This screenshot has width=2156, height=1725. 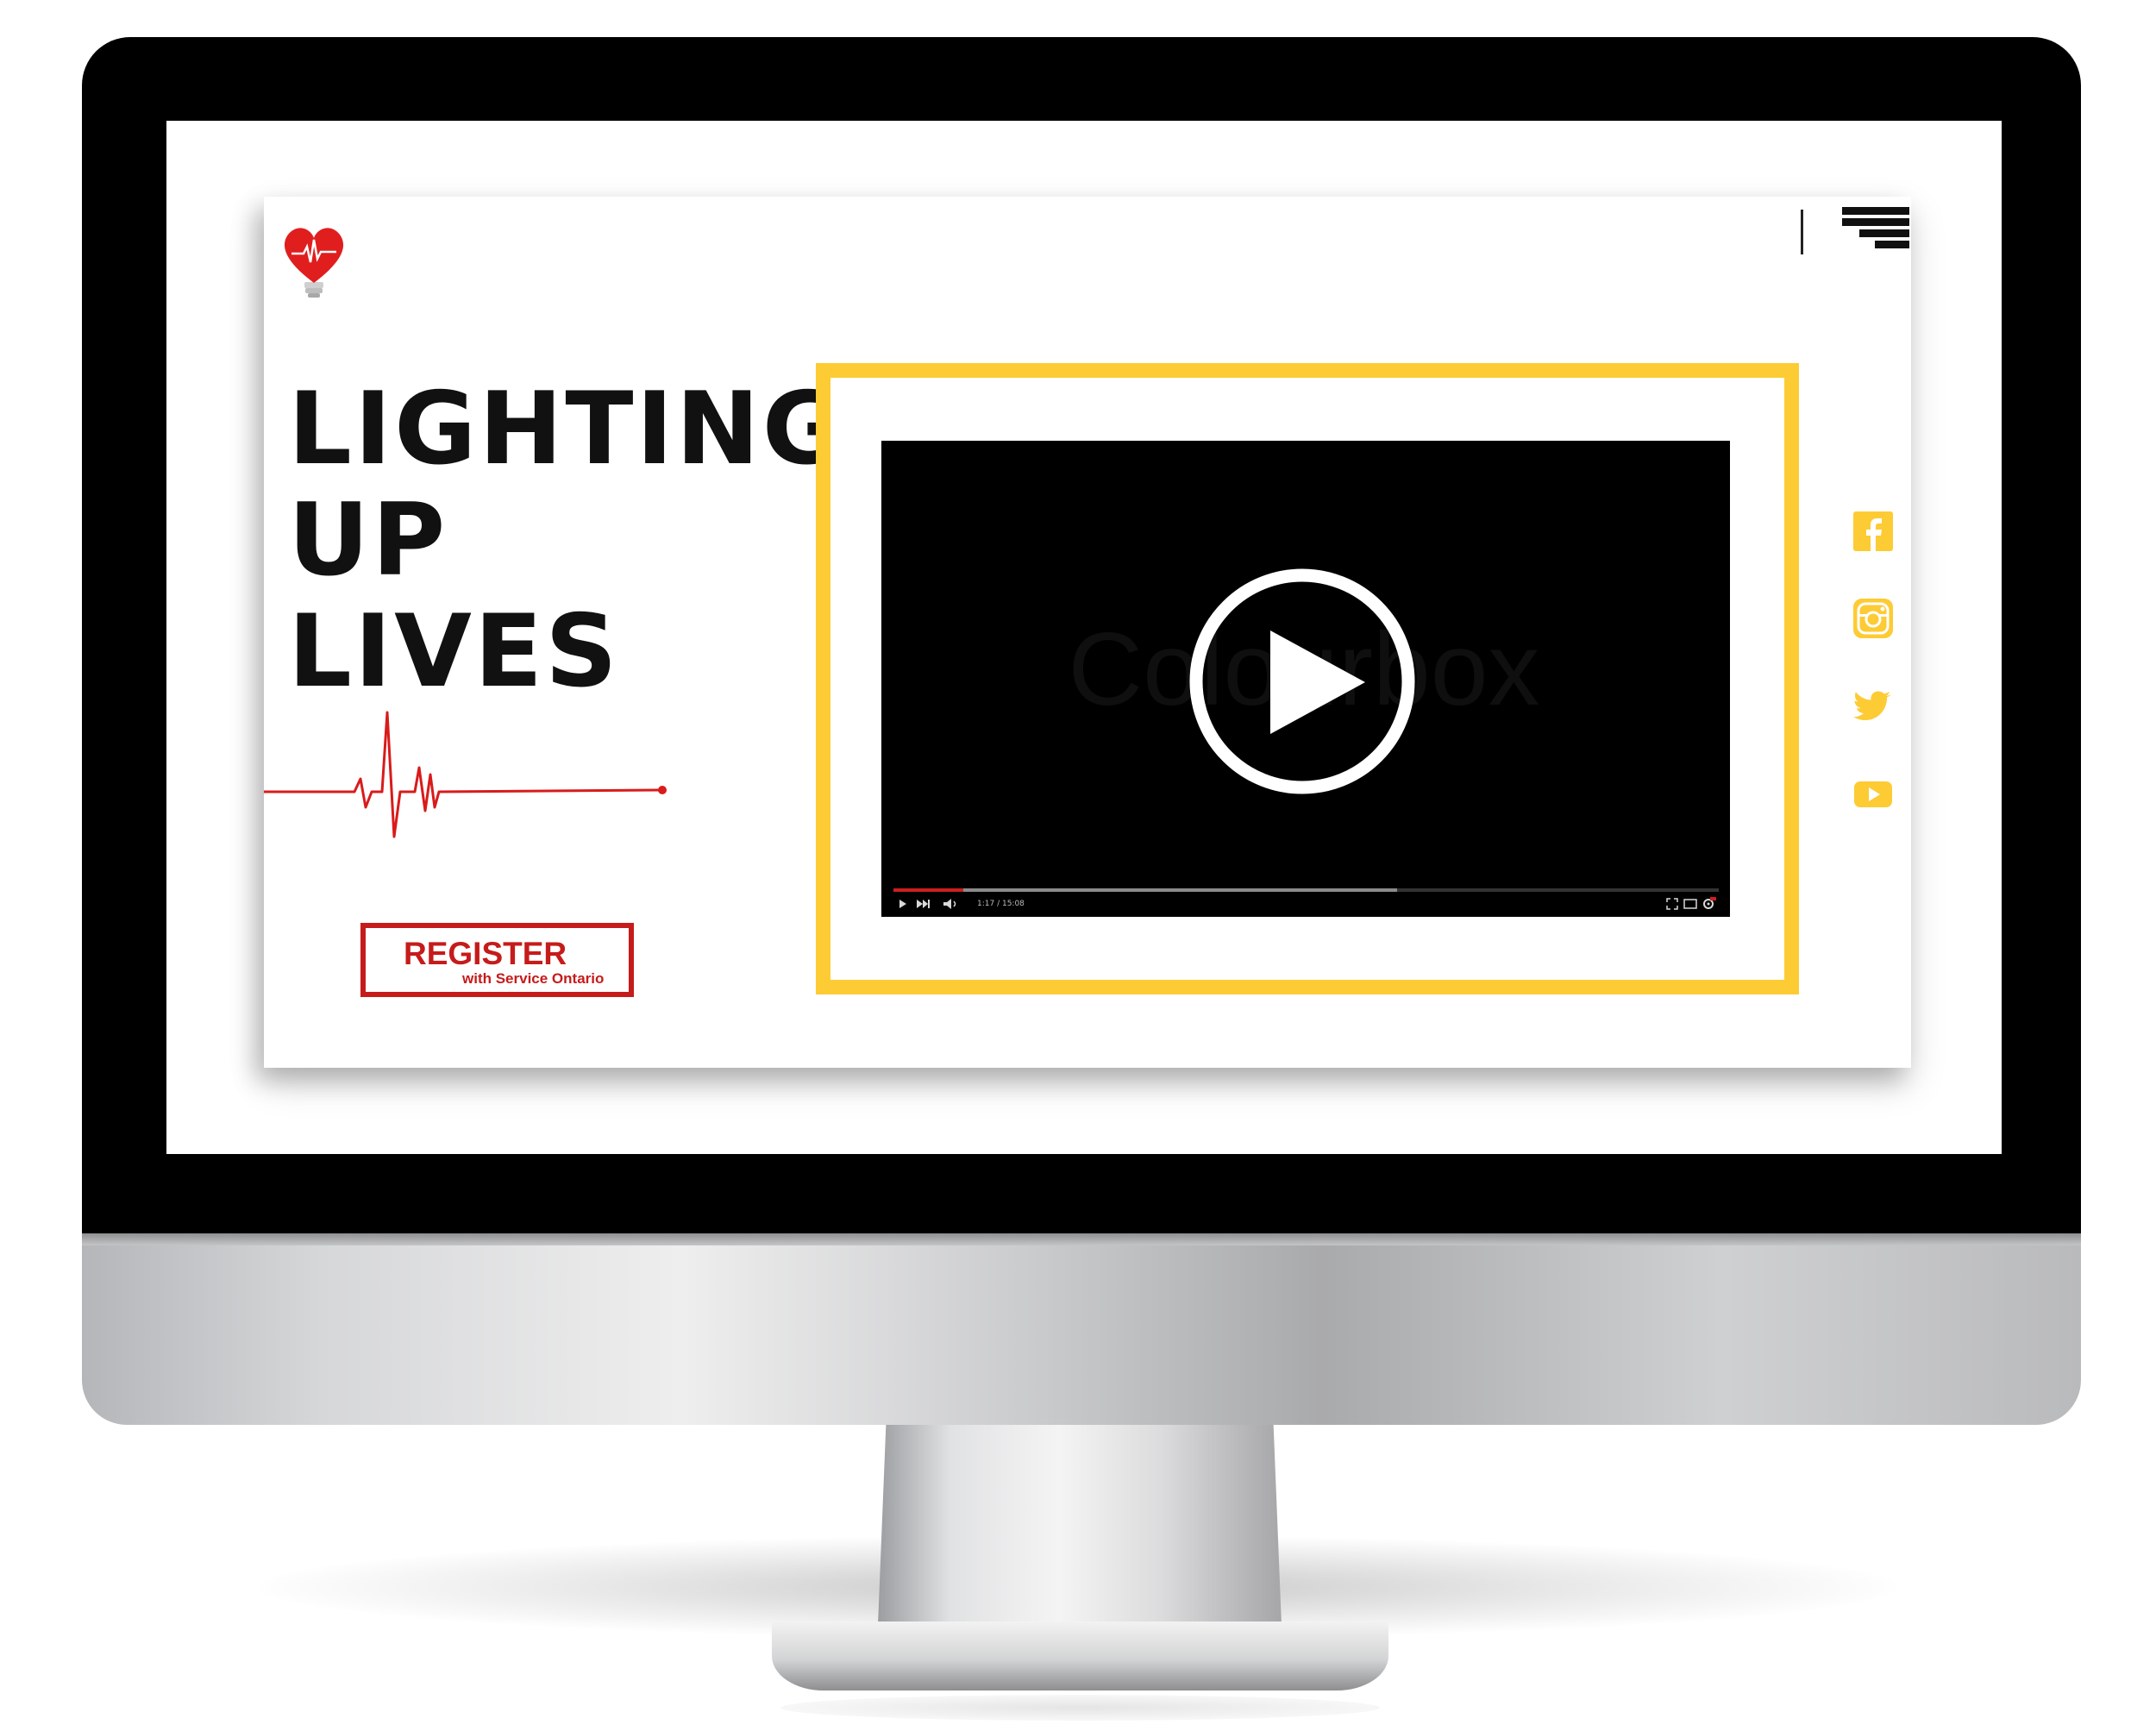 What do you see at coordinates (922, 904) in the screenshot?
I see `next-icon` at bounding box center [922, 904].